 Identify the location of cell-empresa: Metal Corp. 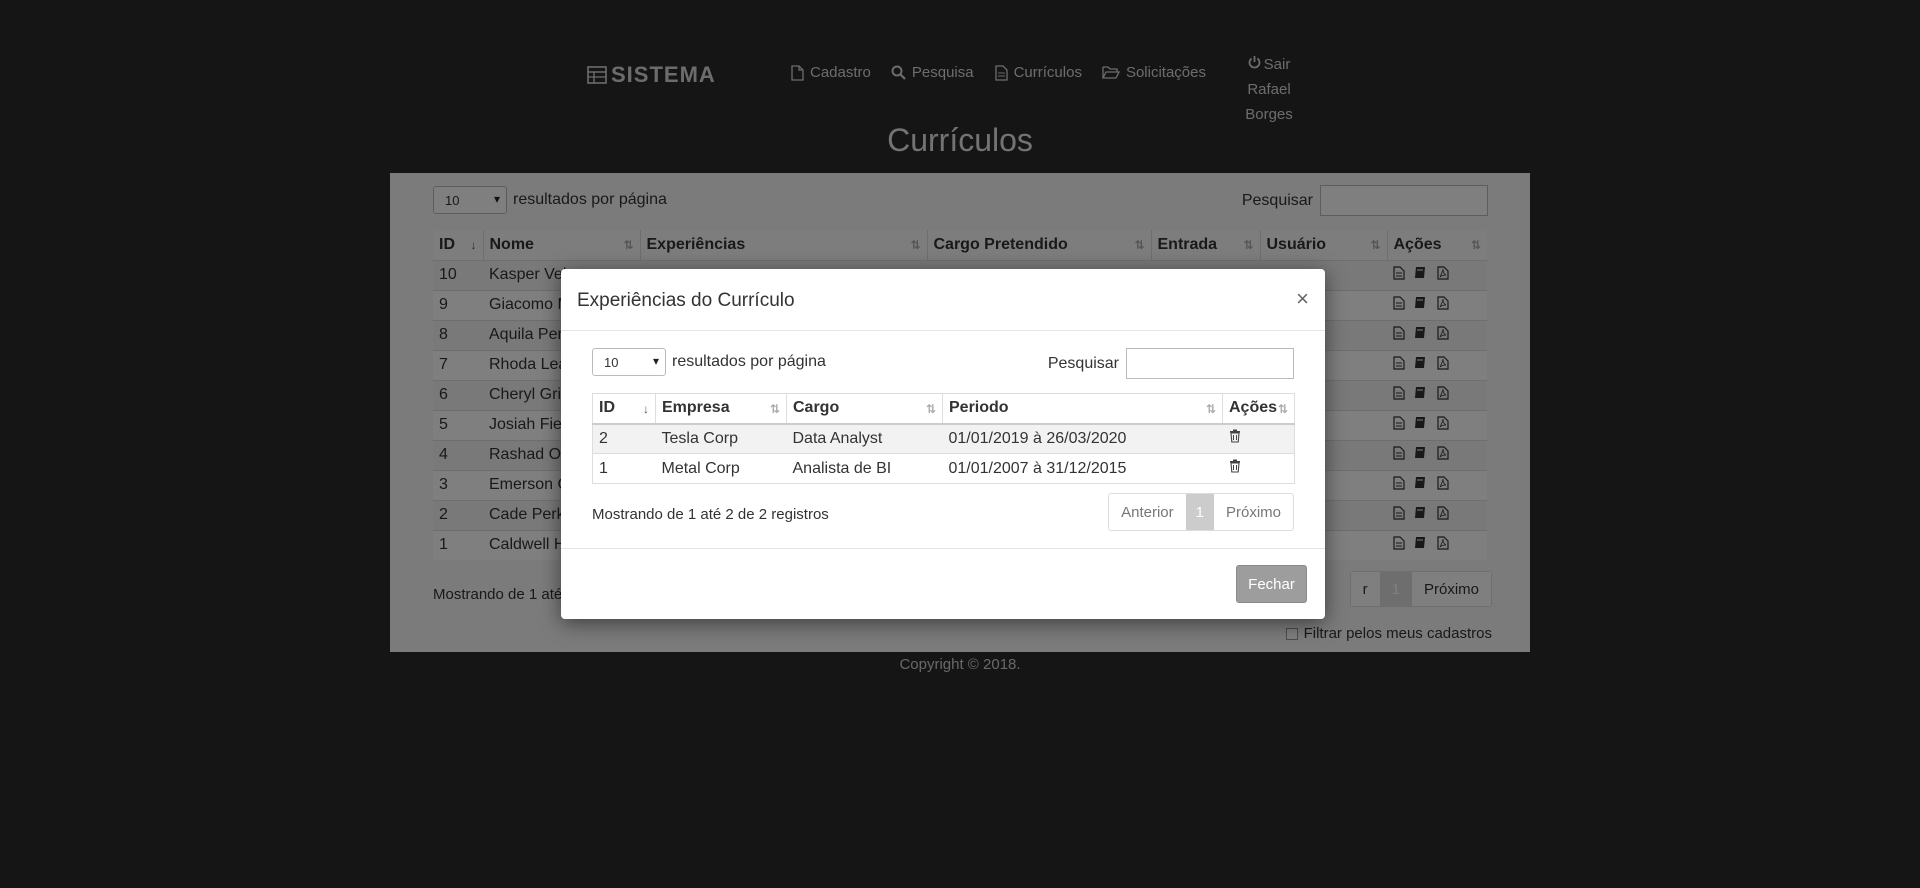
(721, 468).